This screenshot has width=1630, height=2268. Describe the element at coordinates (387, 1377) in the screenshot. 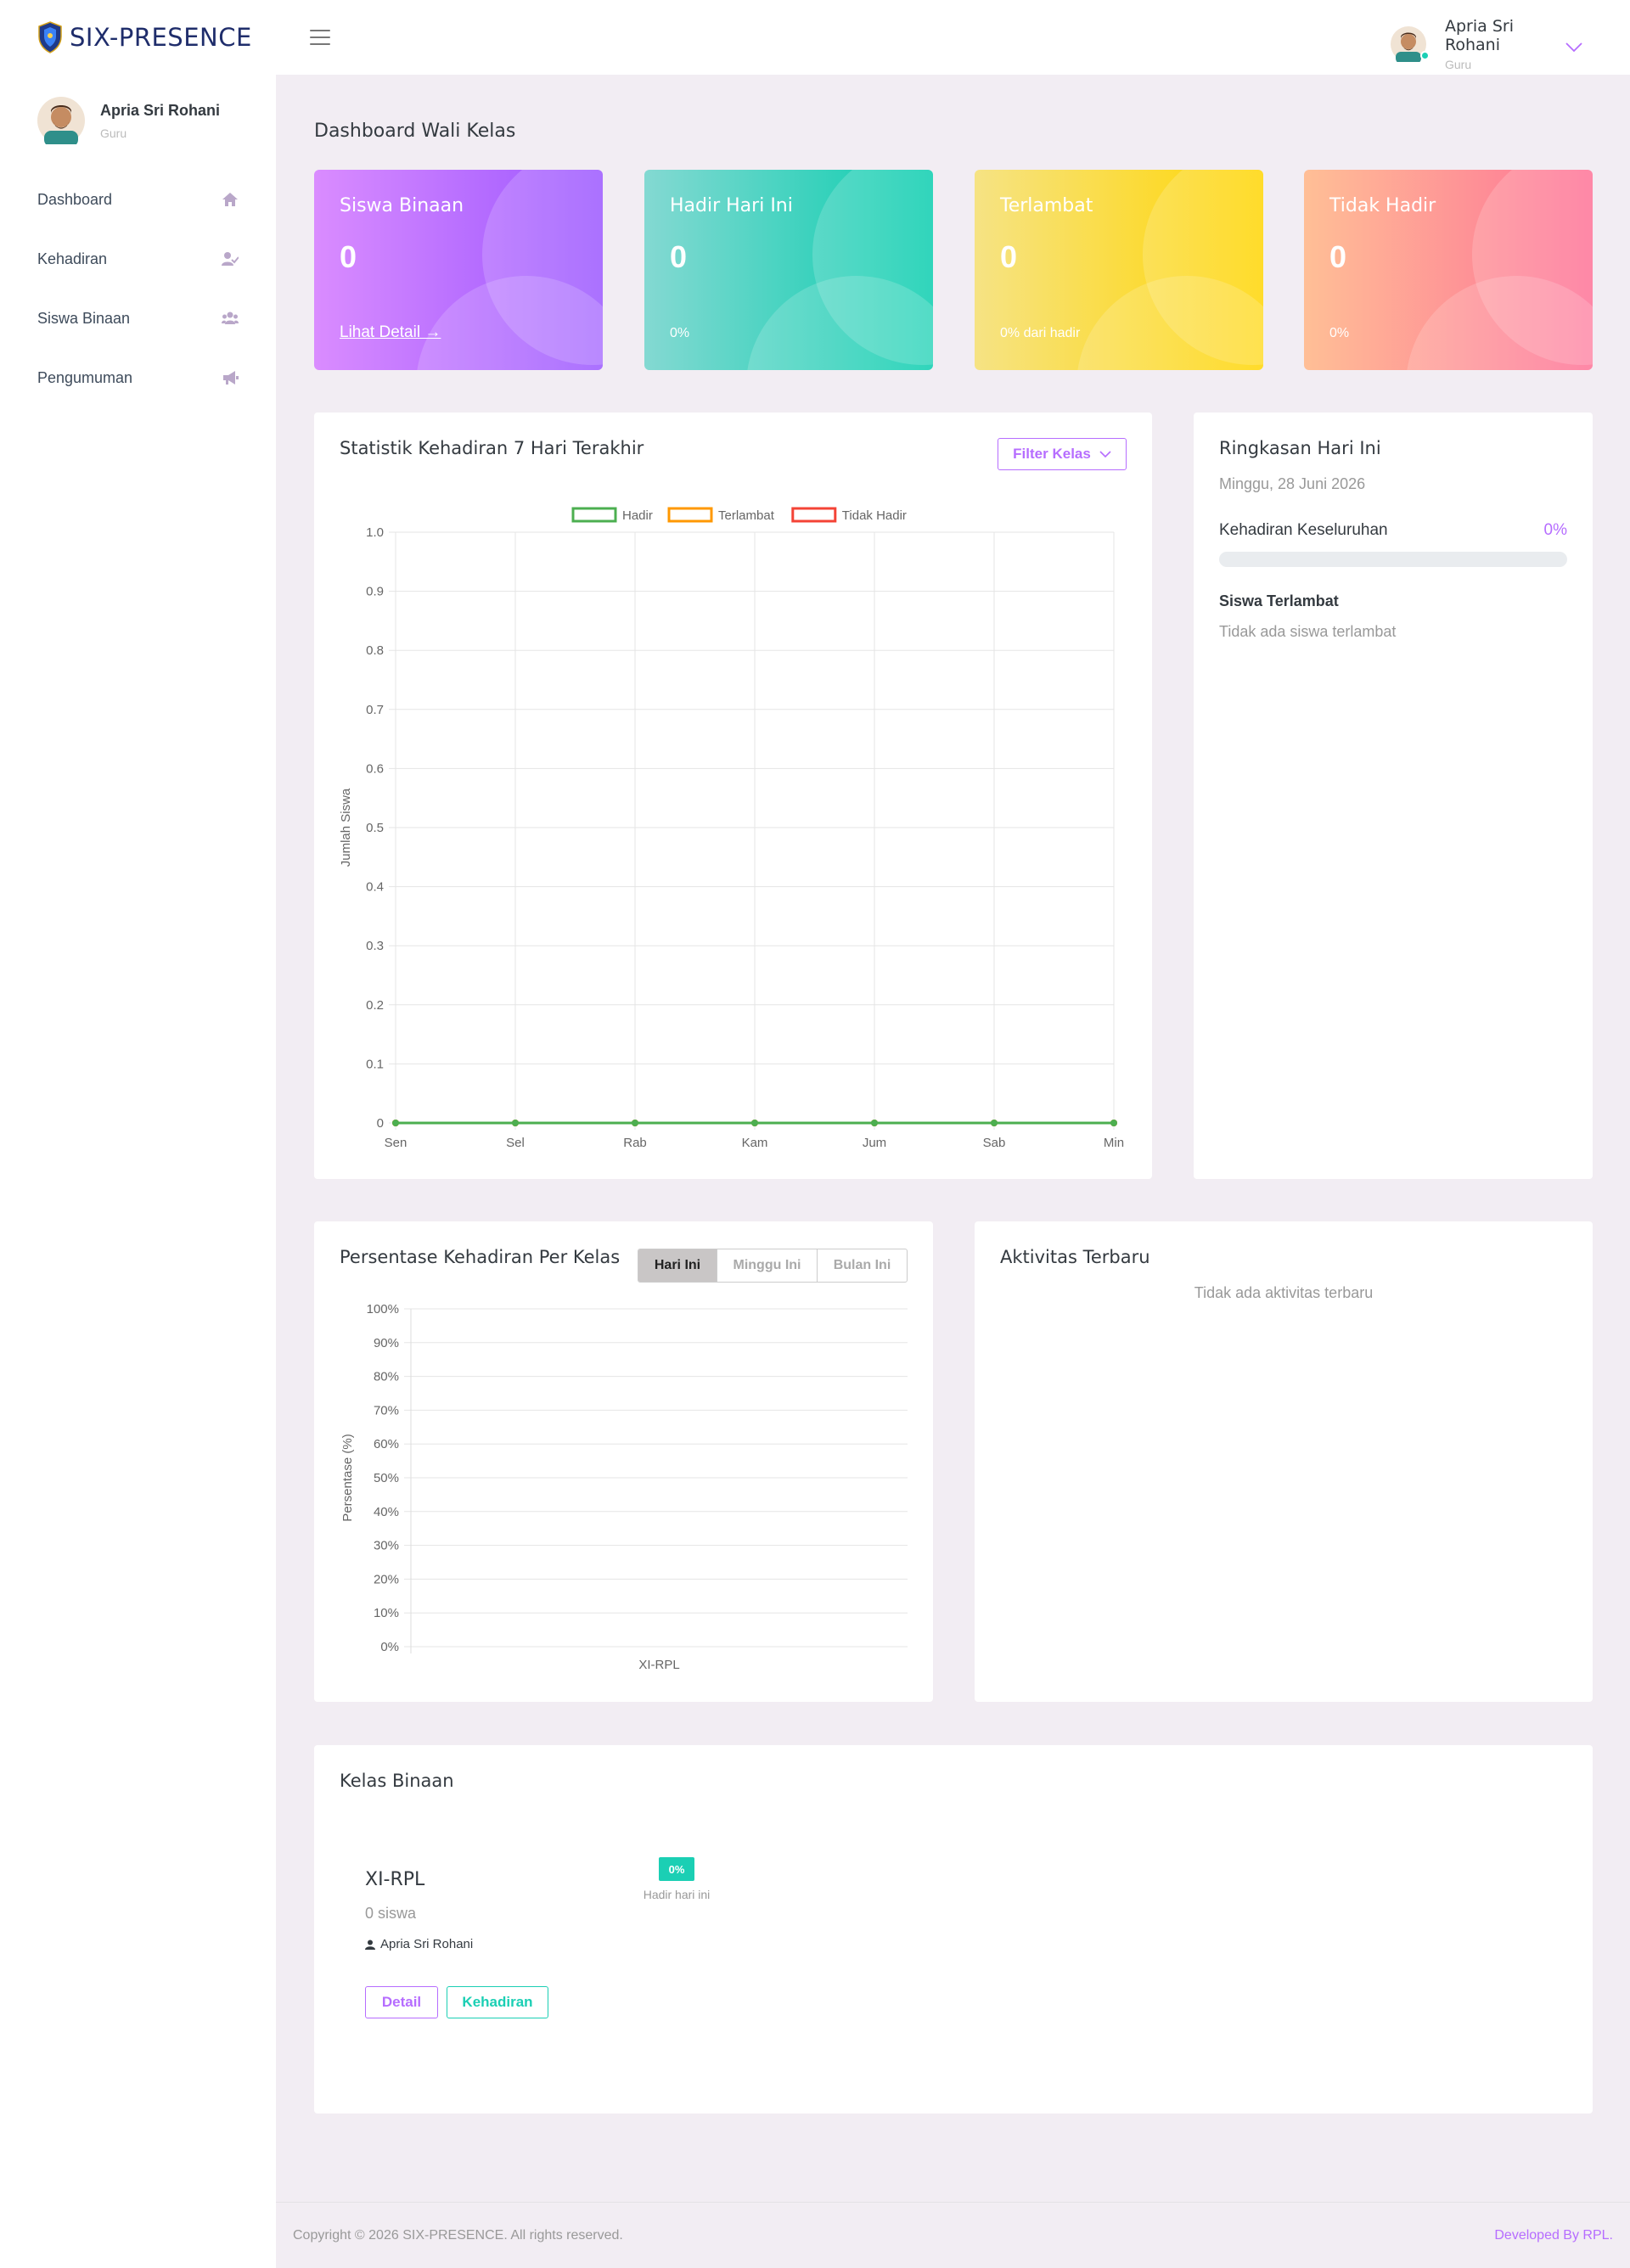

I see `y-tick-label: 80%` at that location.